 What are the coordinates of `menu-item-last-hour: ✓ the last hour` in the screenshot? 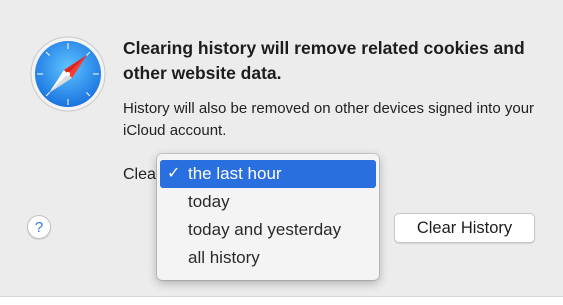 It's located at (268, 174).